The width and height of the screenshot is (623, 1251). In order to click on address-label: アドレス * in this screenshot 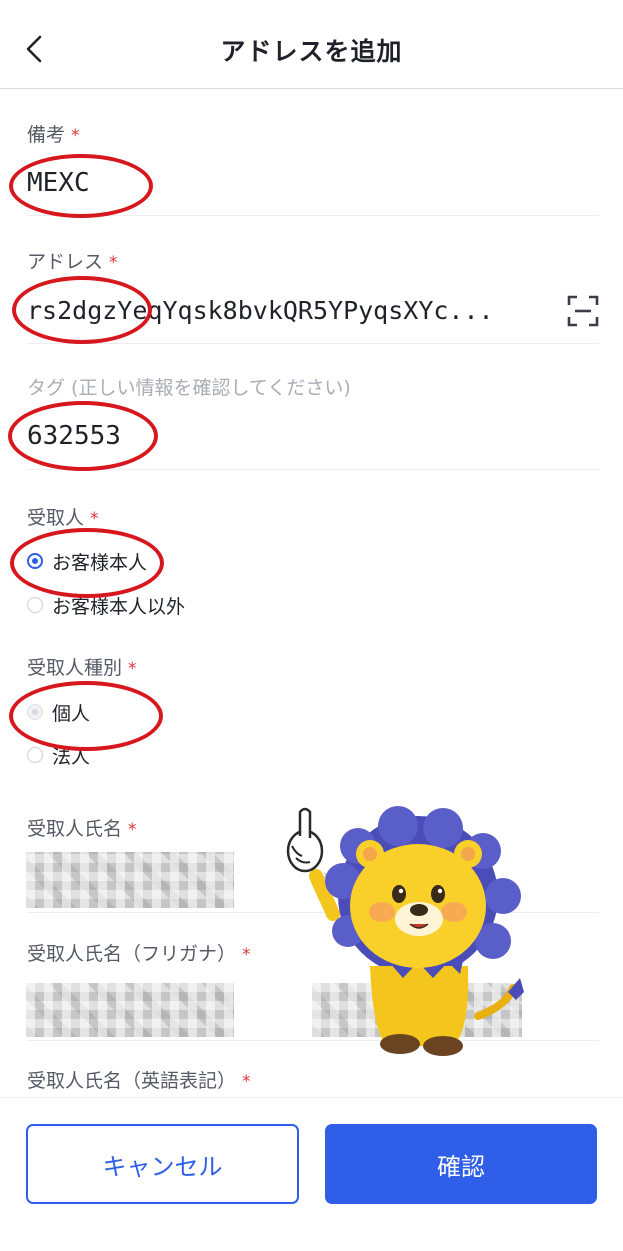, I will do `click(72, 262)`.